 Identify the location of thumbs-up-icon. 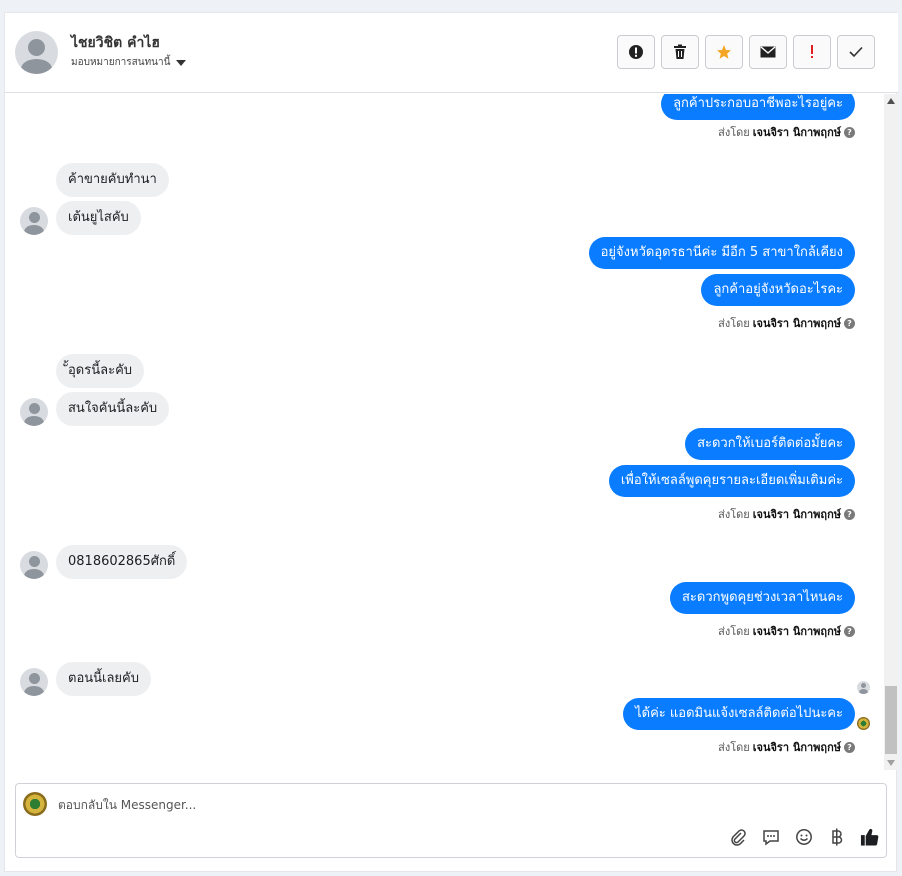
(869, 837).